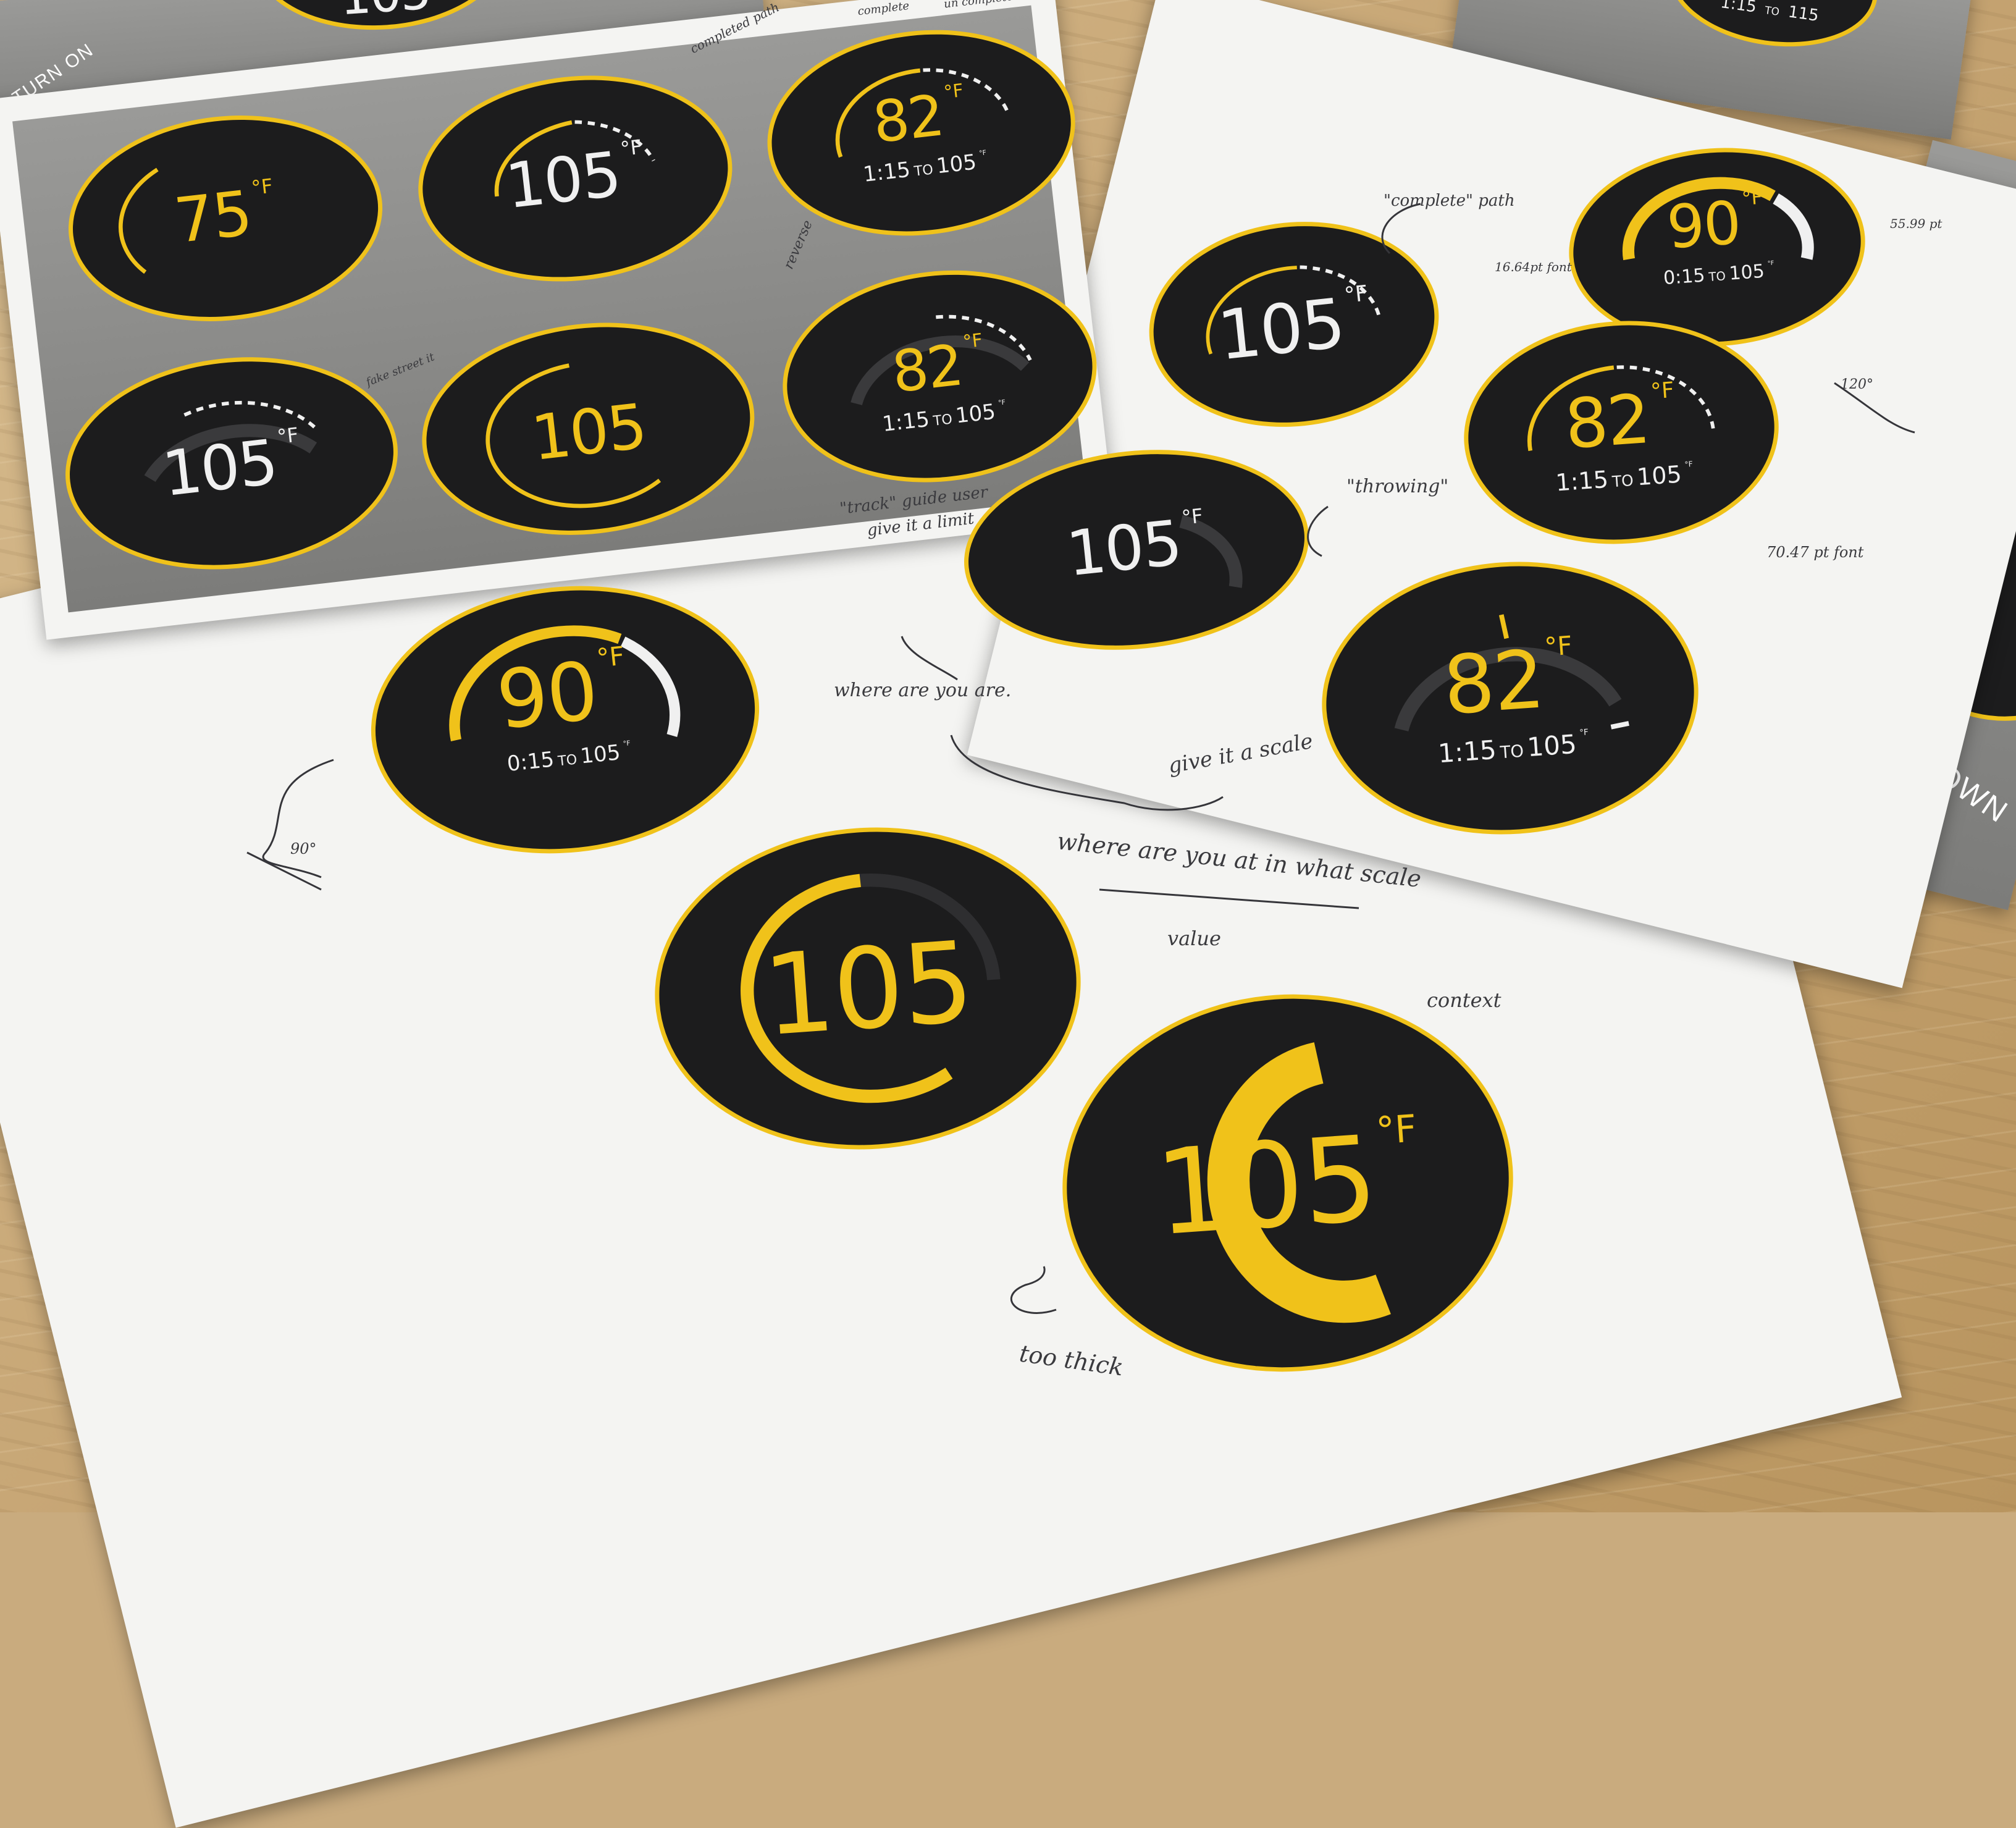 This screenshot has height=1828, width=2016. I want to click on note-font-70: 70.47 pt font, so click(1815, 552).